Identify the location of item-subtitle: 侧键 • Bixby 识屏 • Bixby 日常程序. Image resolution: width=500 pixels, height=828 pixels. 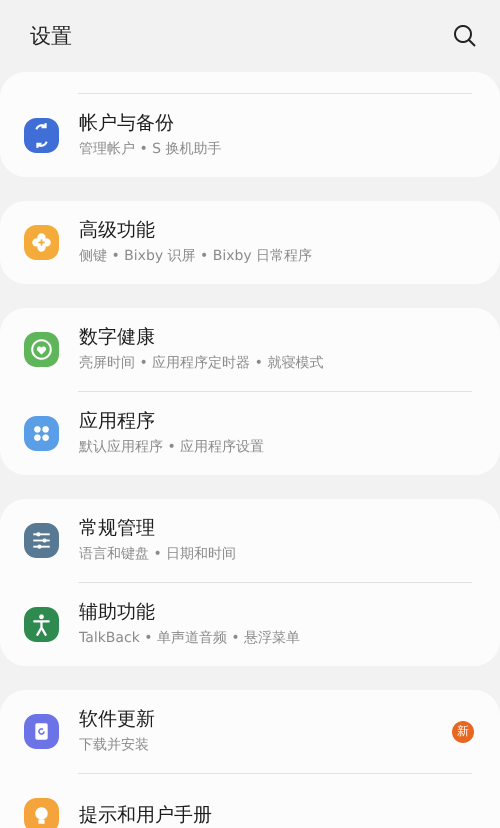
(196, 255).